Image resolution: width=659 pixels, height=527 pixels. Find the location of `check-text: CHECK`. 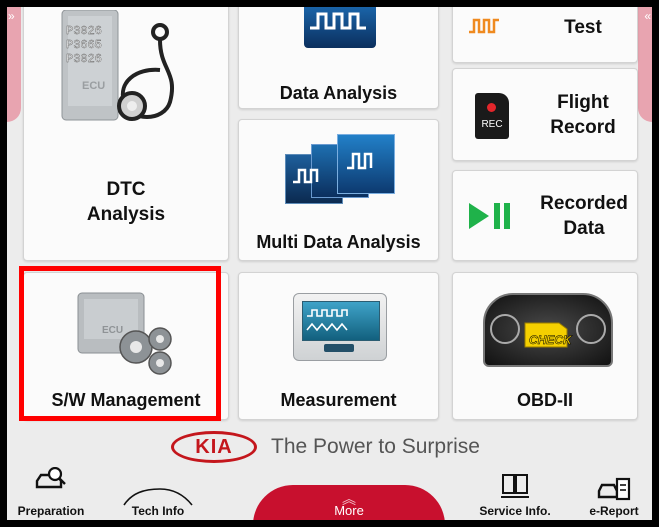

check-text: CHECK is located at coordinates (550, 340).